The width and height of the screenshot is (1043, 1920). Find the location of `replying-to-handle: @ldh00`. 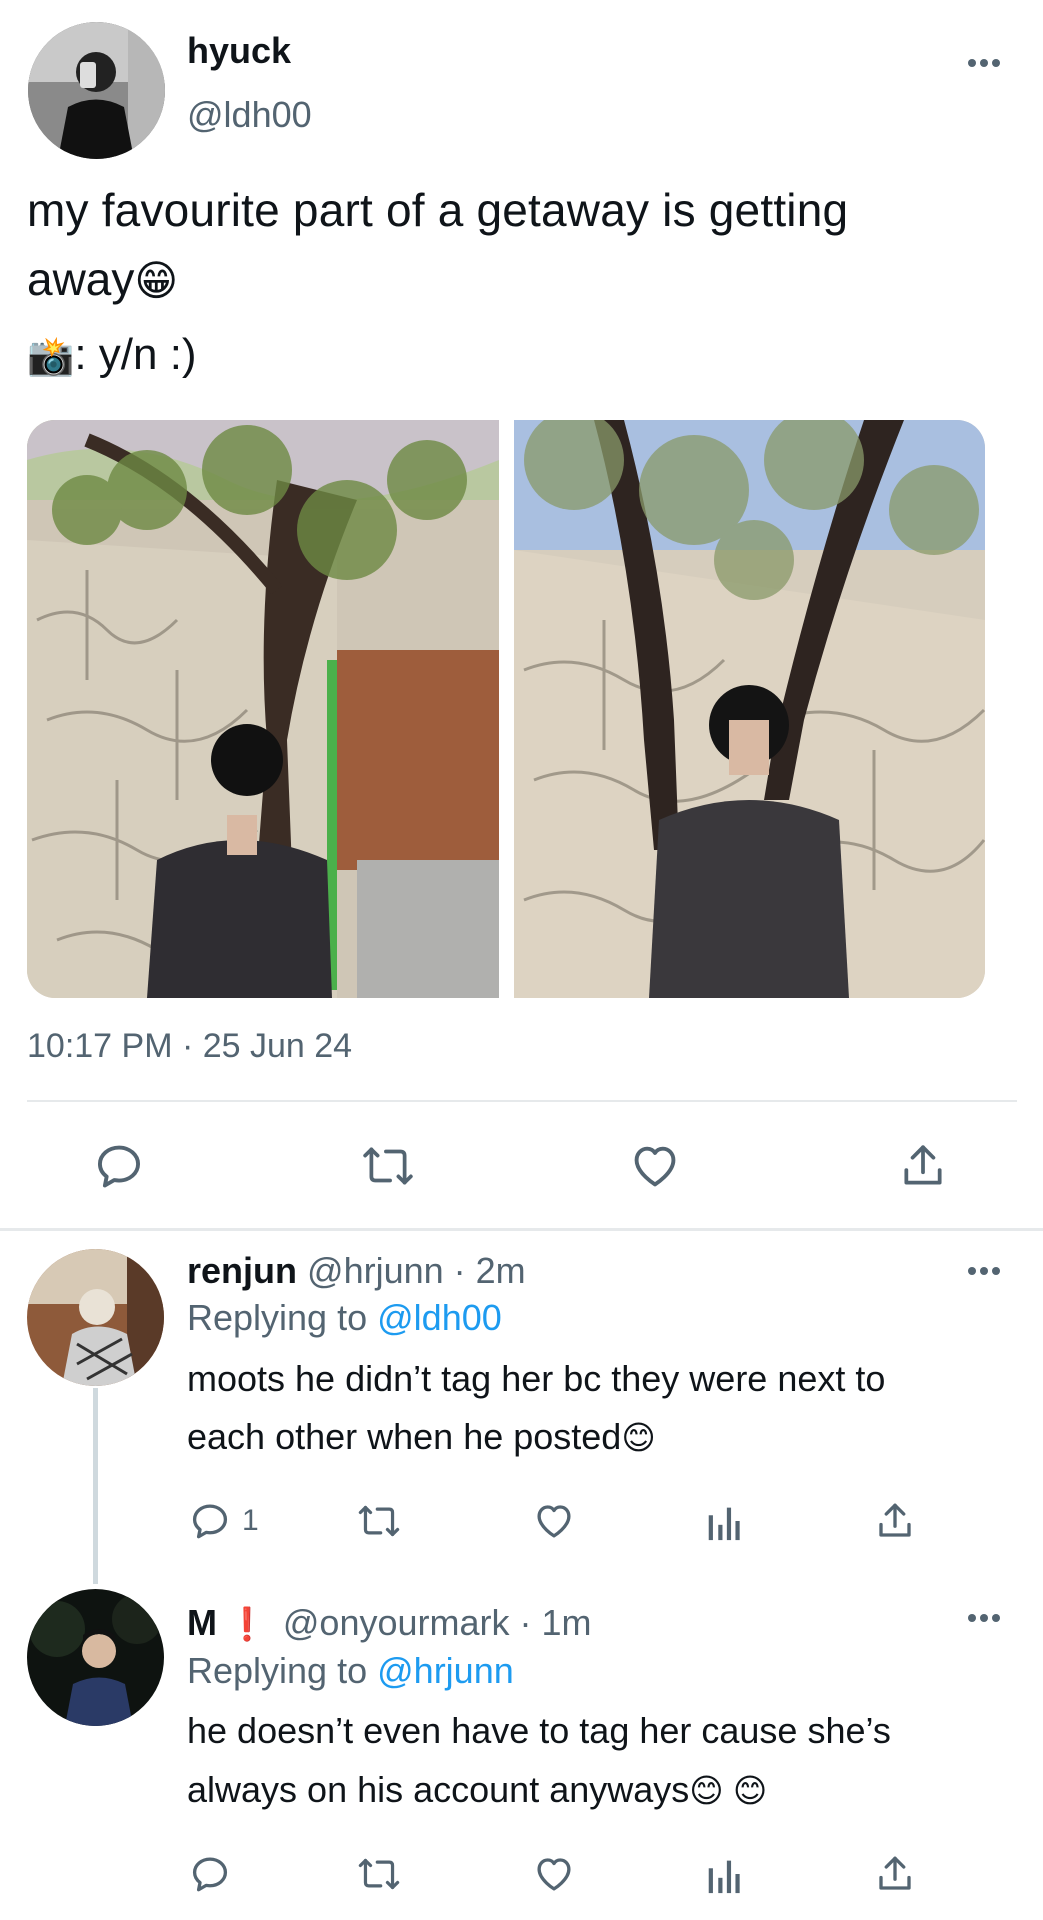

replying-to-handle: @ldh00 is located at coordinates (439, 1317).